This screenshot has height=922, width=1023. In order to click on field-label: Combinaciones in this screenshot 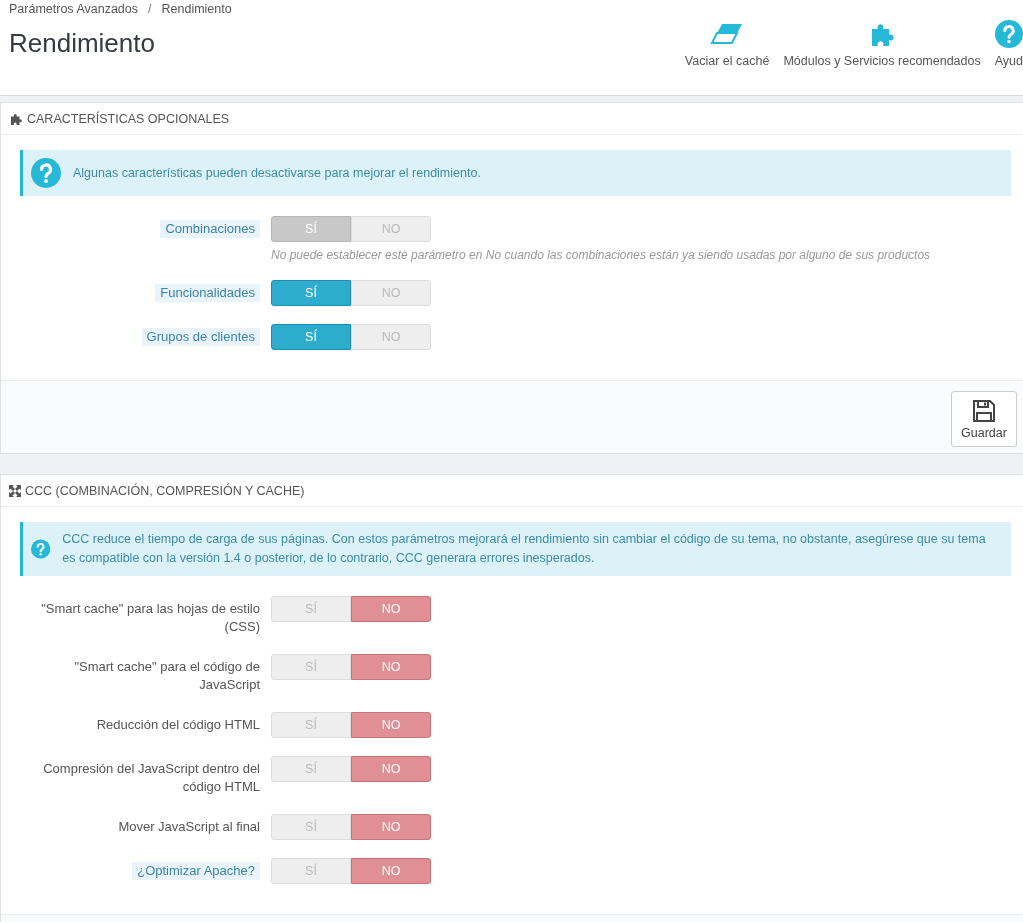, I will do `click(210, 229)`.